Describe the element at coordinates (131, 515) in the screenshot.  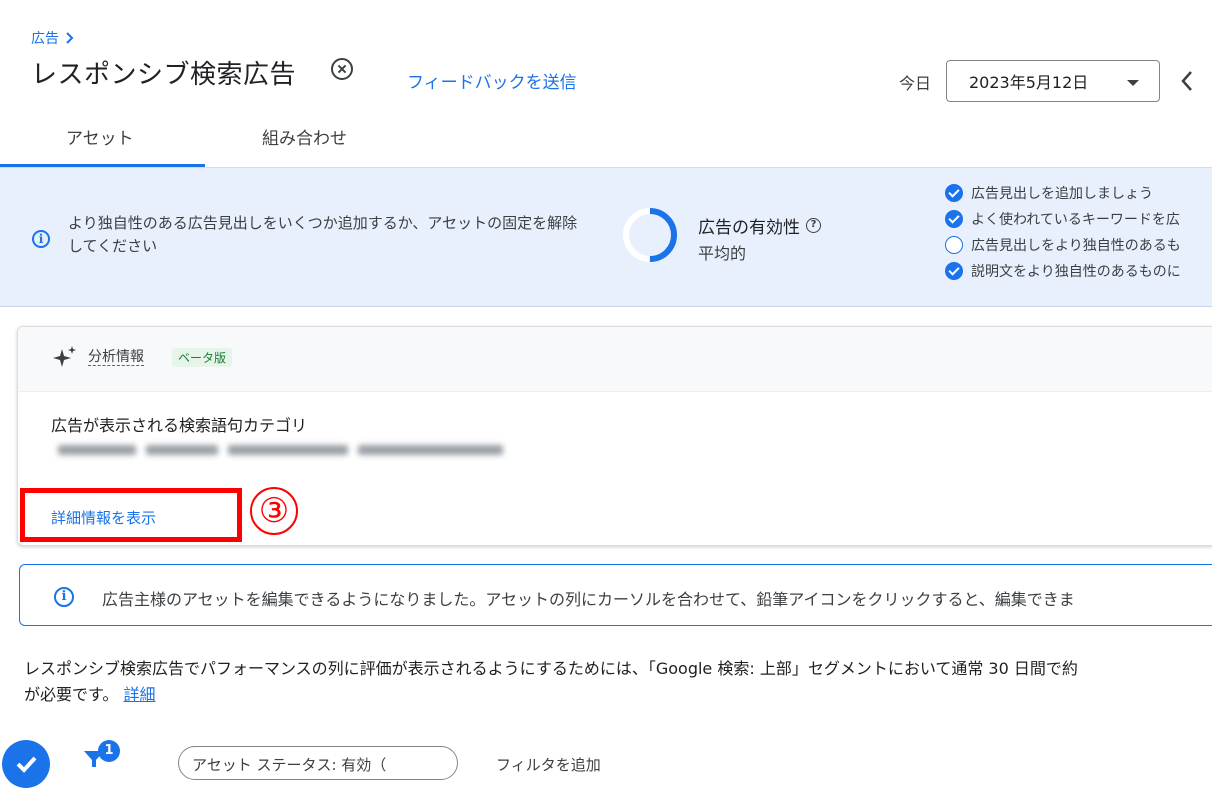
I see `highlight-annotation` at that location.